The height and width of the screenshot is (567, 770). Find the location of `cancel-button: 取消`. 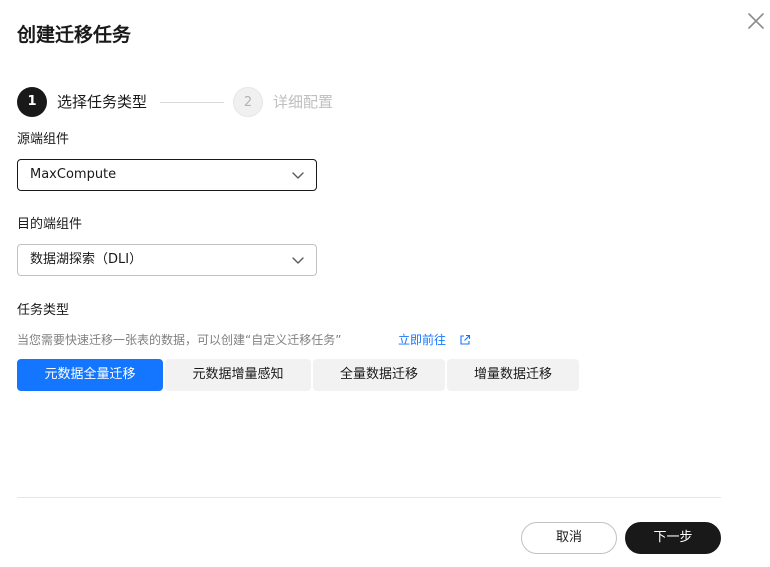

cancel-button: 取消 is located at coordinates (569, 538).